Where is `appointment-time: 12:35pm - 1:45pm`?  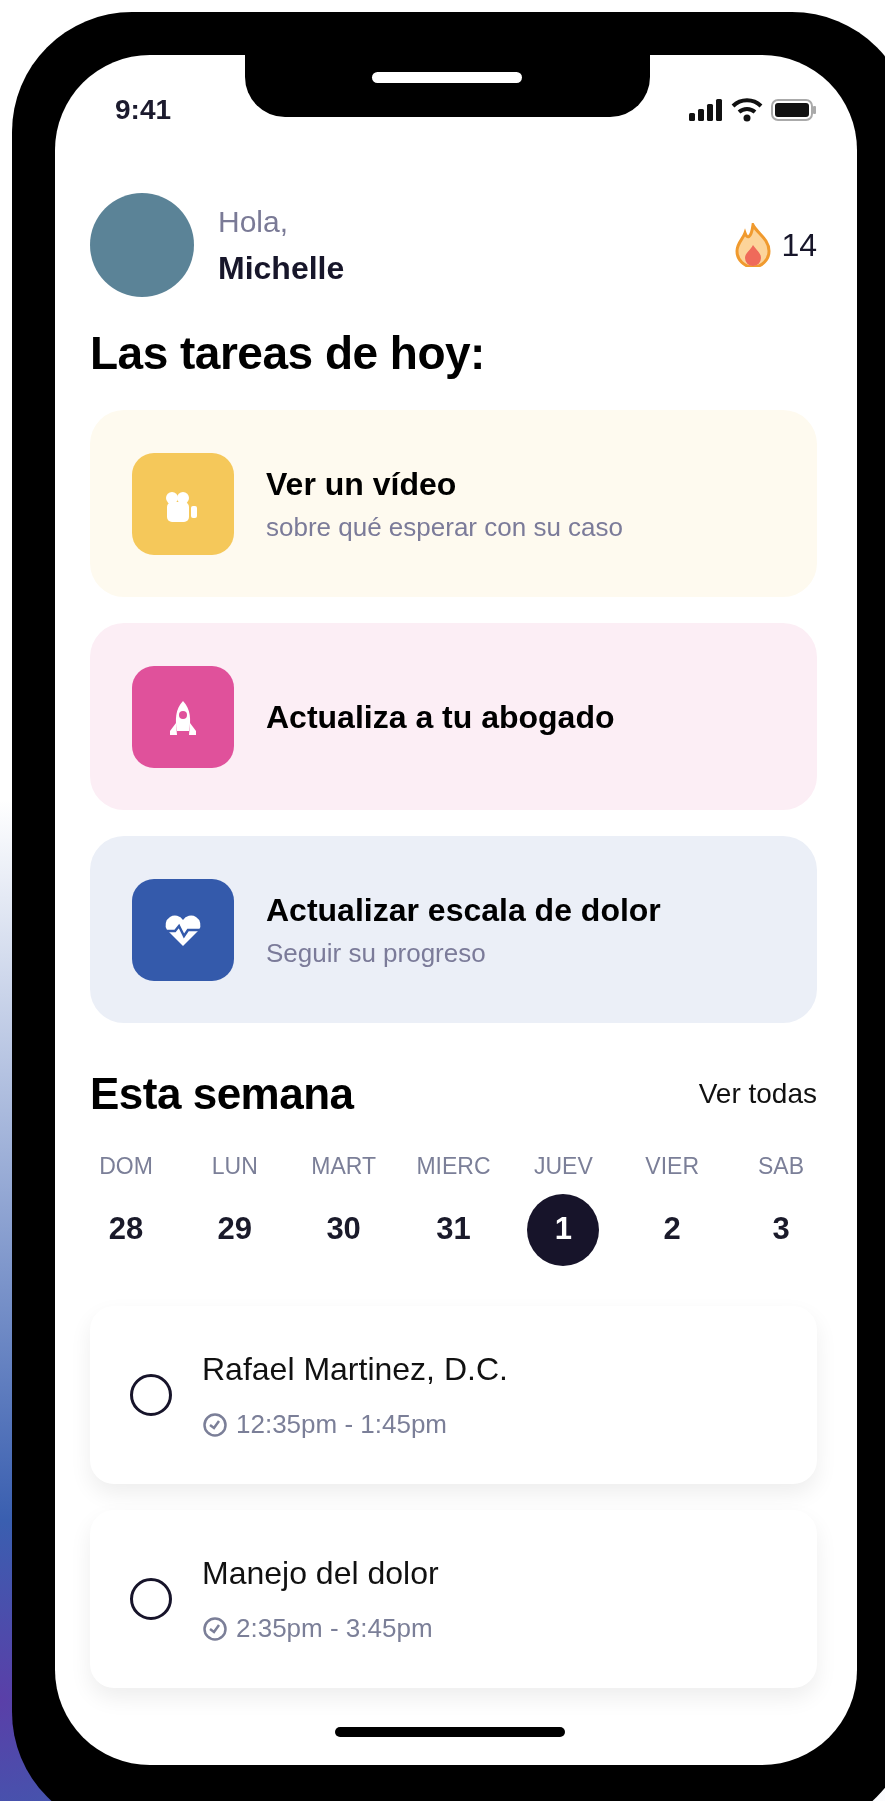
appointment-time: 12:35pm - 1:45pm is located at coordinates (341, 1424).